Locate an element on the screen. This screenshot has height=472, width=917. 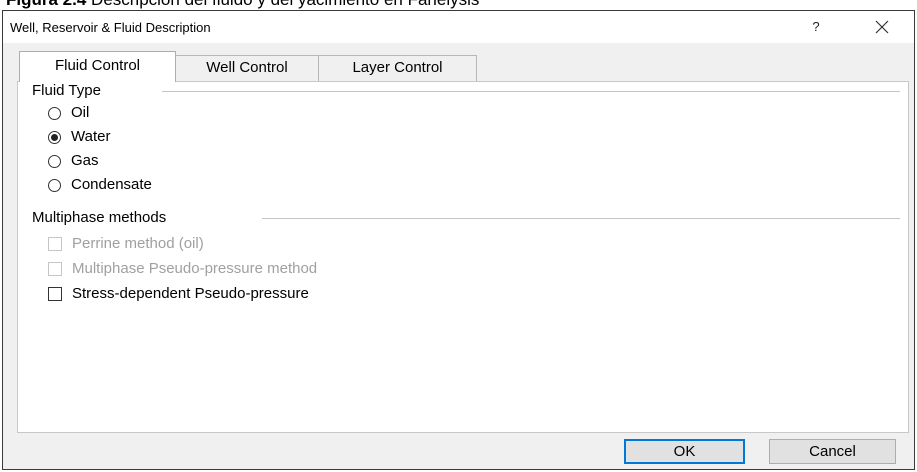
oil-radio is located at coordinates (54, 113).